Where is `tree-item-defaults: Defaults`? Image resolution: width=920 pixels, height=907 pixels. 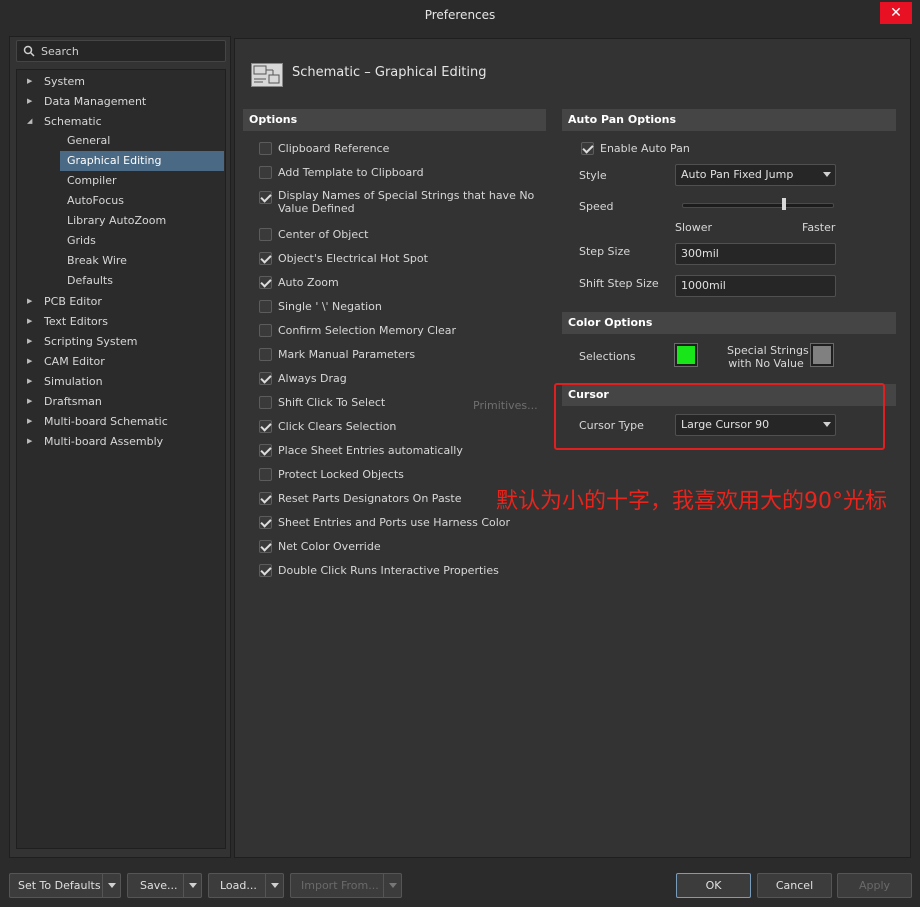
tree-item-defaults: Defaults is located at coordinates (142, 281).